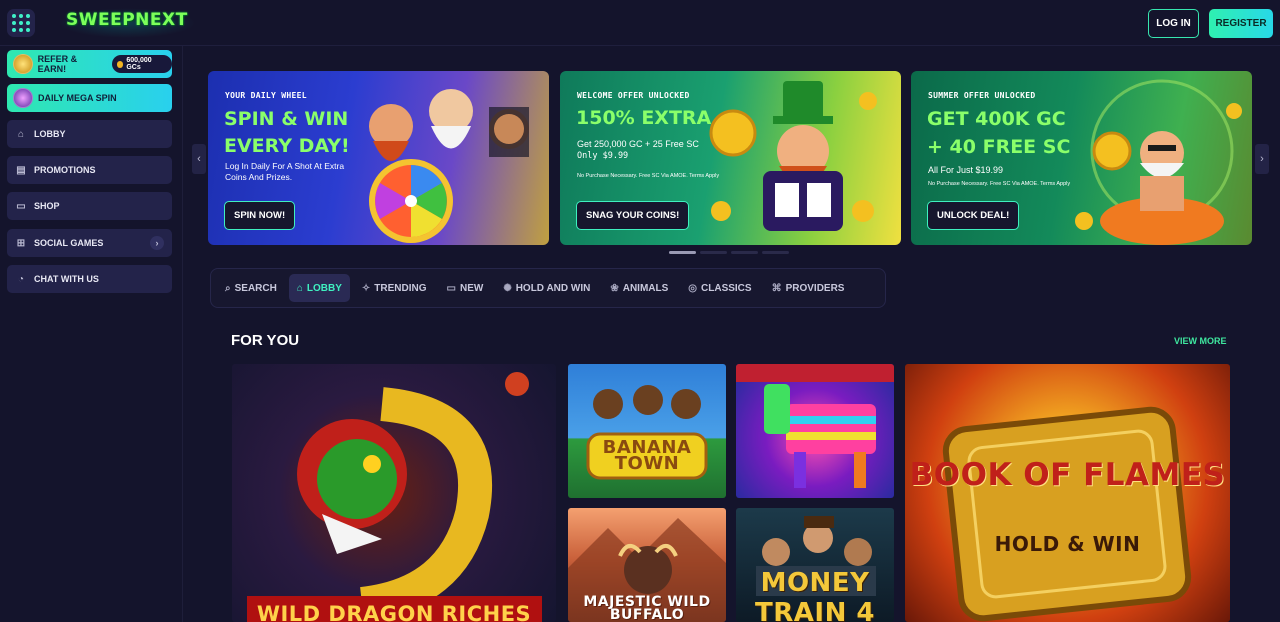 The height and width of the screenshot is (622, 1280). I want to click on banner-title: SPIN & WIN EVERY DAY!, so click(287, 132).